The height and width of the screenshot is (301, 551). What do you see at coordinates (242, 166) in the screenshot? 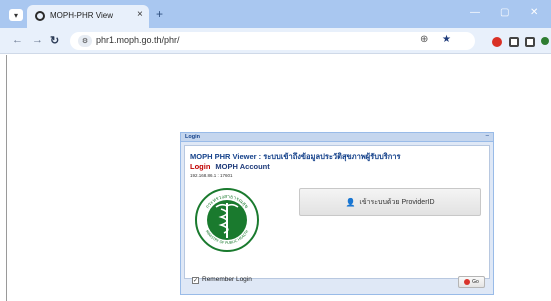
I see `account-label: MOPH Account` at bounding box center [242, 166].